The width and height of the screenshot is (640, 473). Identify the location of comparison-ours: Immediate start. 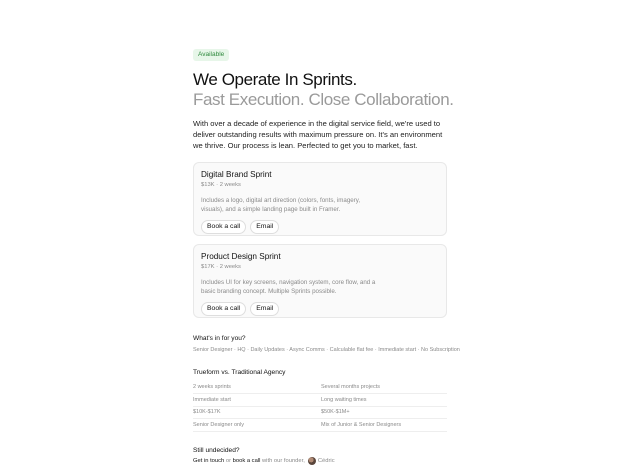
(212, 399).